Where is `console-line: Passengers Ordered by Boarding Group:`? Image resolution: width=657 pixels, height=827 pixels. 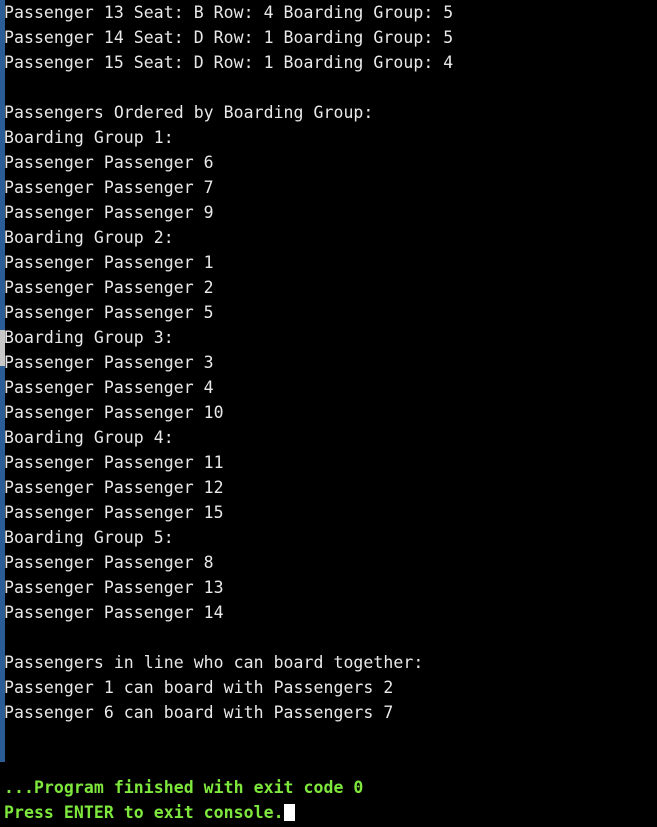
console-line: Passengers Ordered by Boarding Group: is located at coordinates (189, 112).